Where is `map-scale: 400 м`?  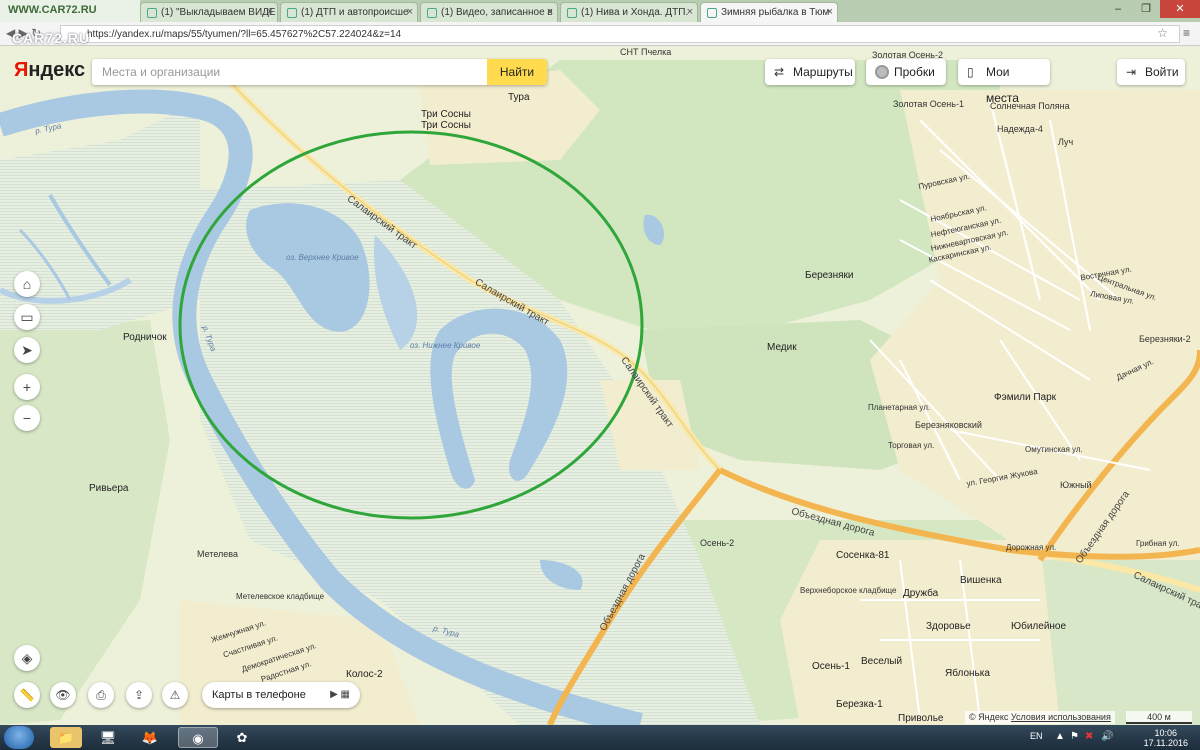
map-scale: 400 м is located at coordinates (1159, 717).